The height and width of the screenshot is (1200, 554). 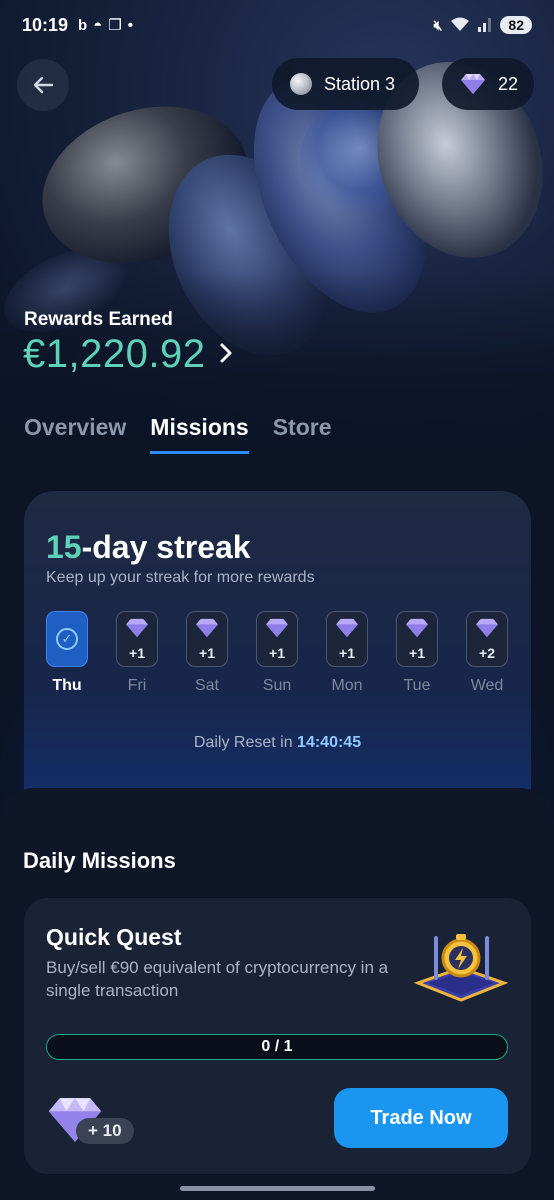 I want to click on check-icon: ✓, so click(x=67, y=639).